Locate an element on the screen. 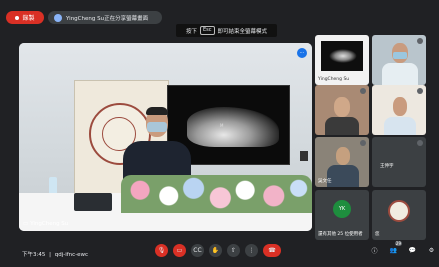 The image size is (439, 267). more-options-button: ⋮ is located at coordinates (251, 250).